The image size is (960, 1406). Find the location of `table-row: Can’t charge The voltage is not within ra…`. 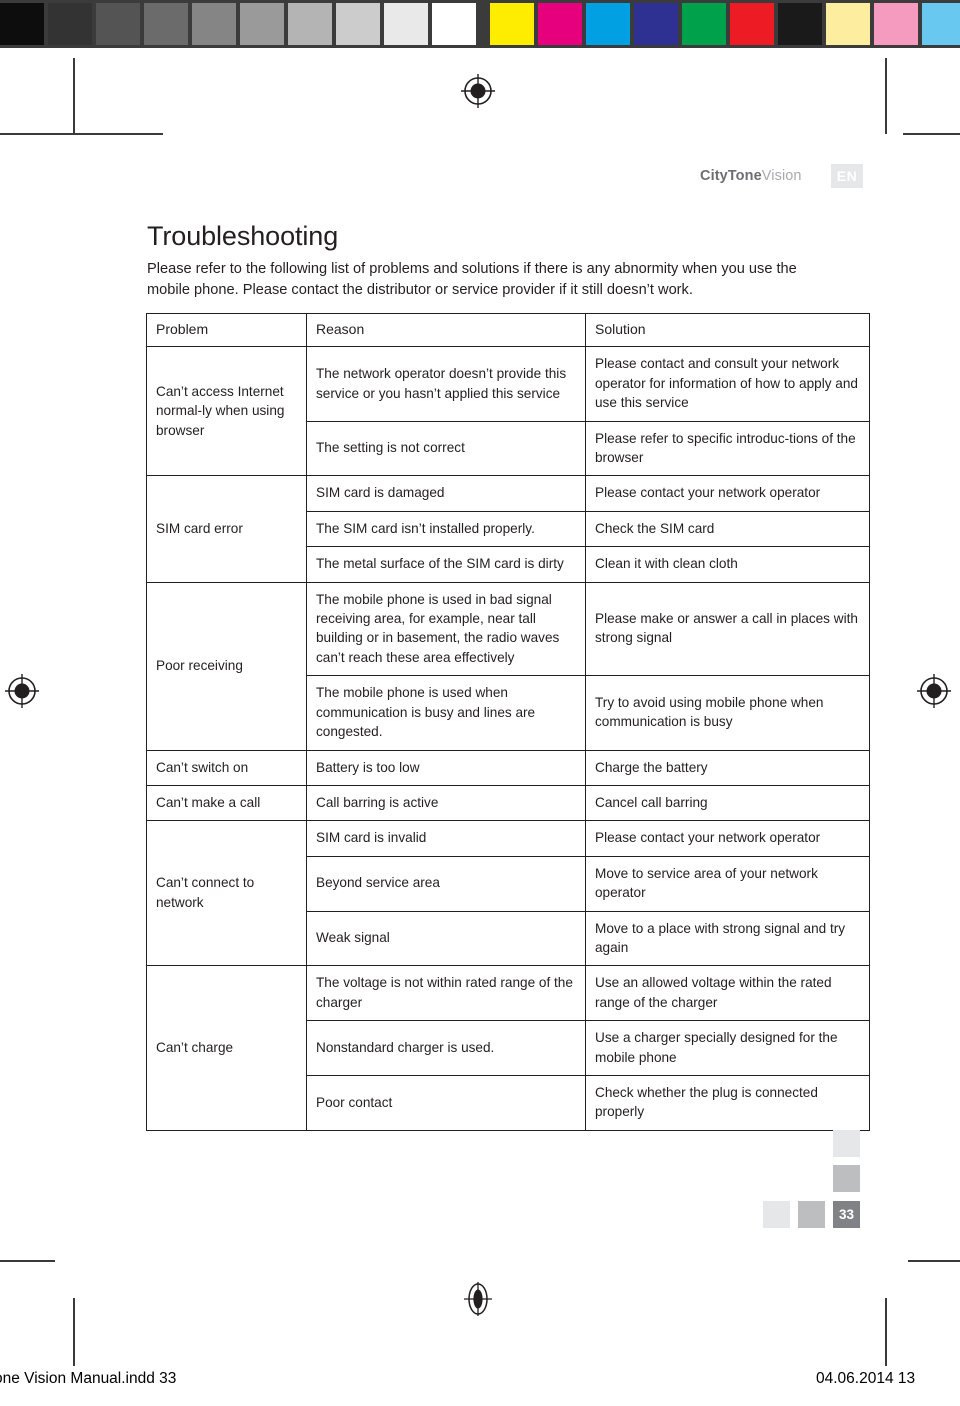

table-row: Can’t charge The voltage is not within ra… is located at coordinates (508, 1048).